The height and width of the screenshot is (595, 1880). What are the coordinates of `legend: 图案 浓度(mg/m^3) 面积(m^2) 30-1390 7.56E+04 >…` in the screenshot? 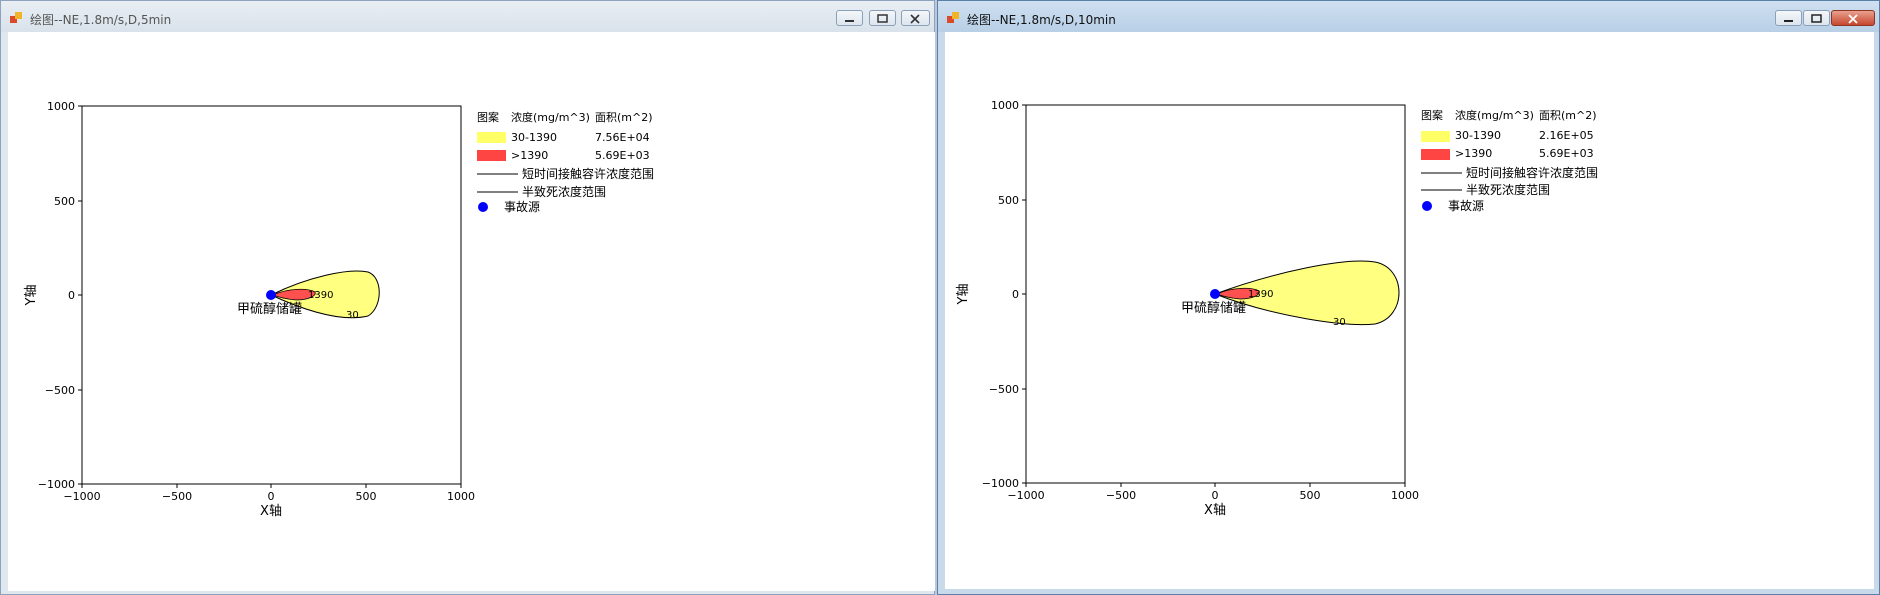 It's located at (565, 162).